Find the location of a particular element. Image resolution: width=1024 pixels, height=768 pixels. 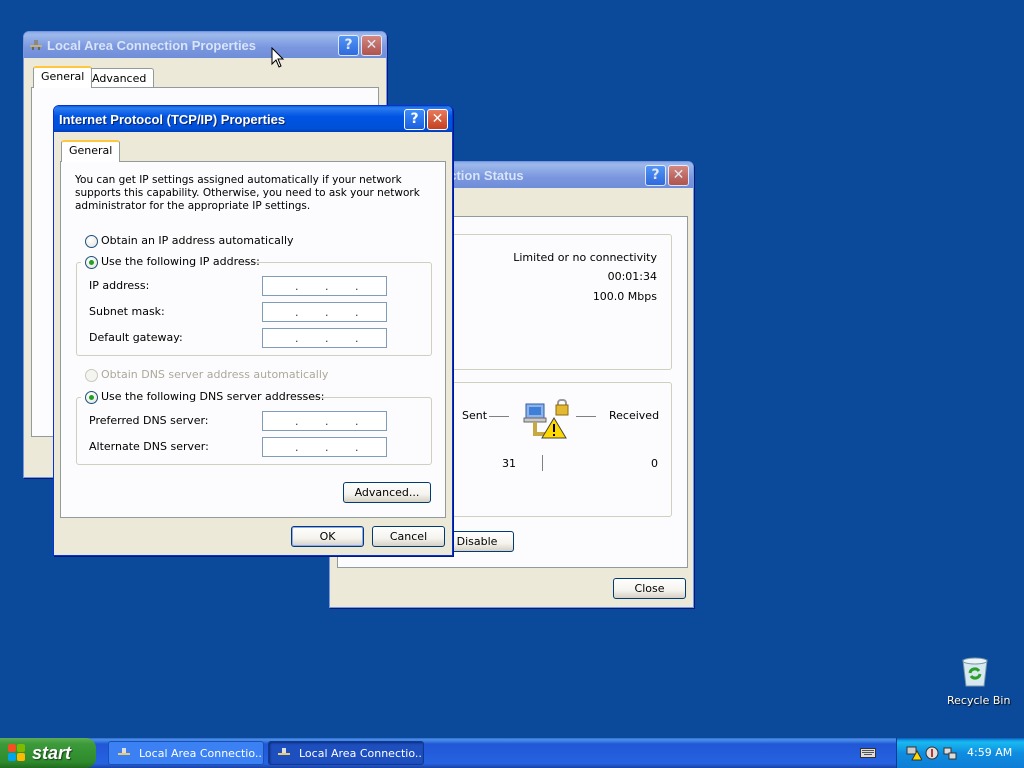

sent-label: Sent is located at coordinates (475, 415).